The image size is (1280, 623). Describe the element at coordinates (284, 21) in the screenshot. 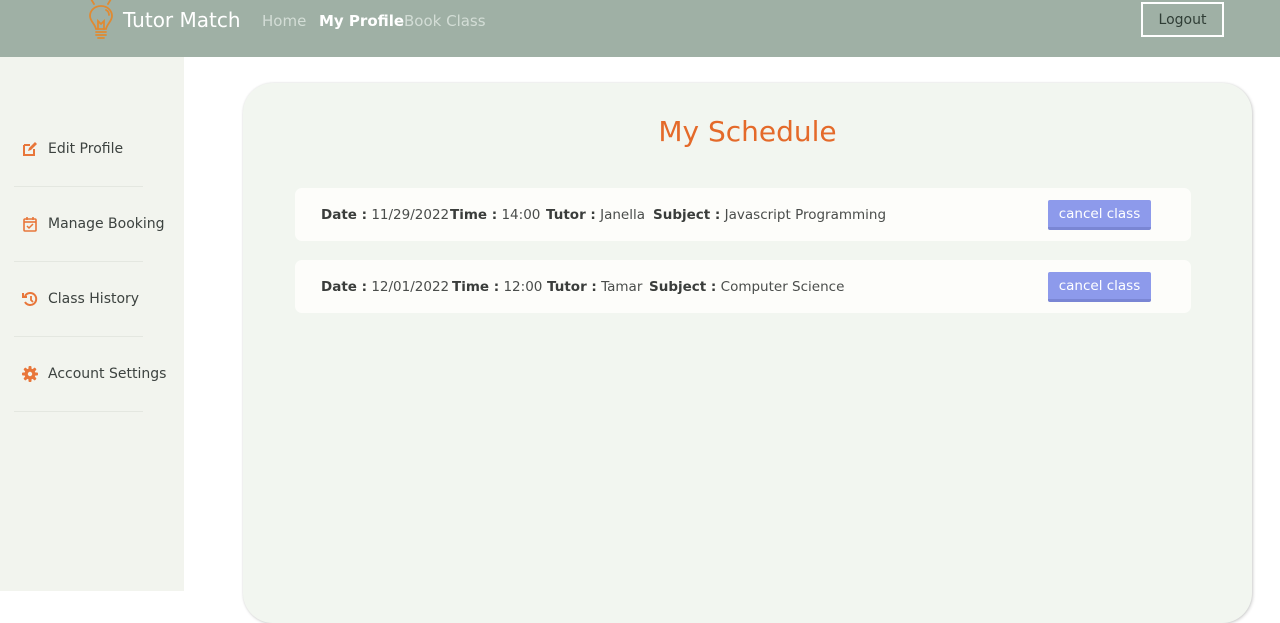

I see `nav-home: Home` at that location.